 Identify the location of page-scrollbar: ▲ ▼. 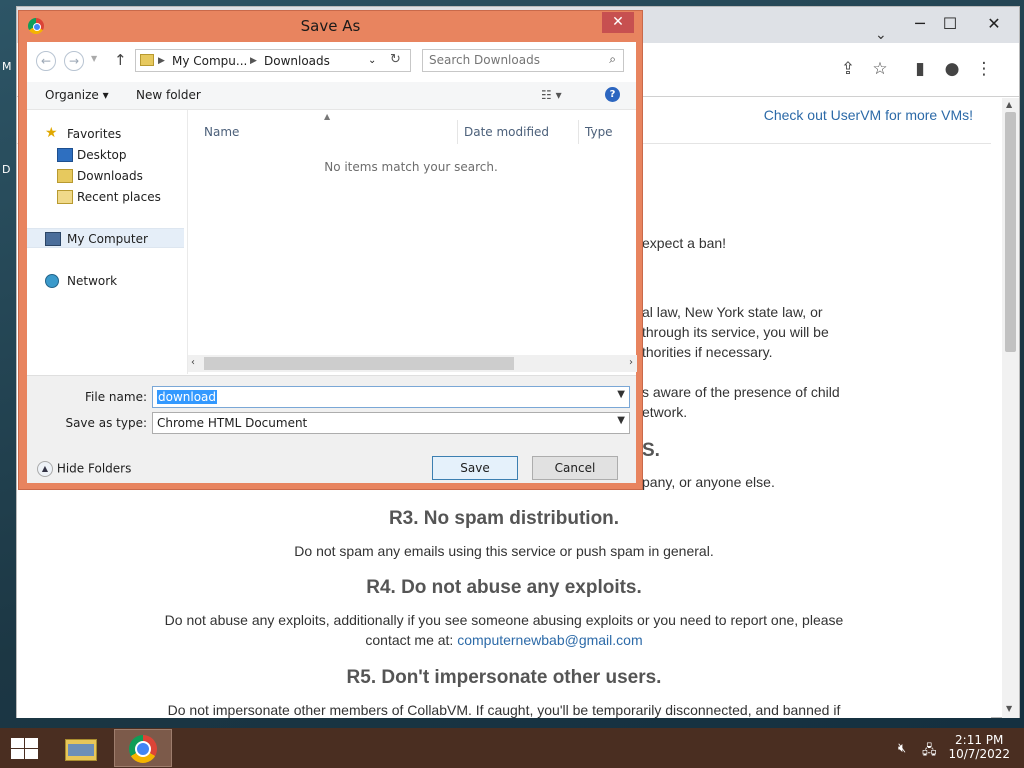
(1010, 408).